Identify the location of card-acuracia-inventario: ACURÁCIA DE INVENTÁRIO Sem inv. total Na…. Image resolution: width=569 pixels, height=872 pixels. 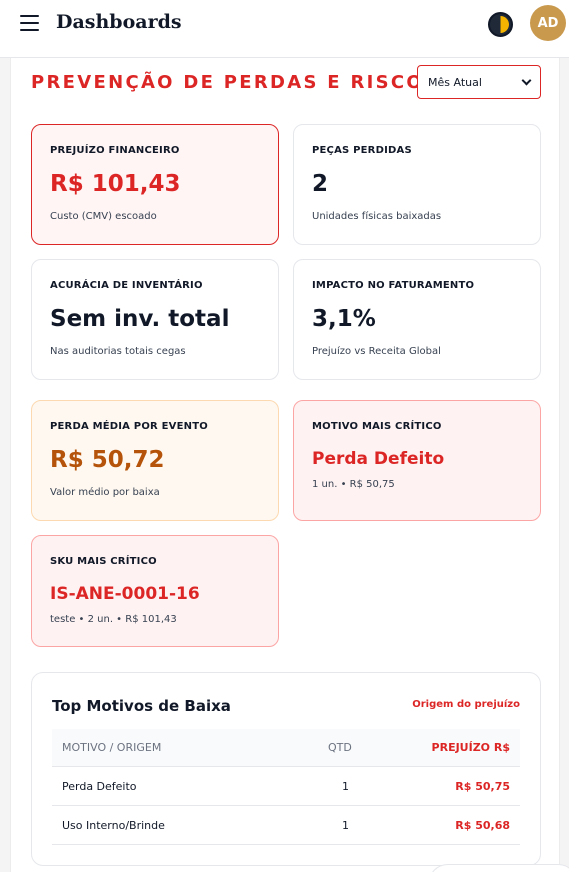
(155, 319).